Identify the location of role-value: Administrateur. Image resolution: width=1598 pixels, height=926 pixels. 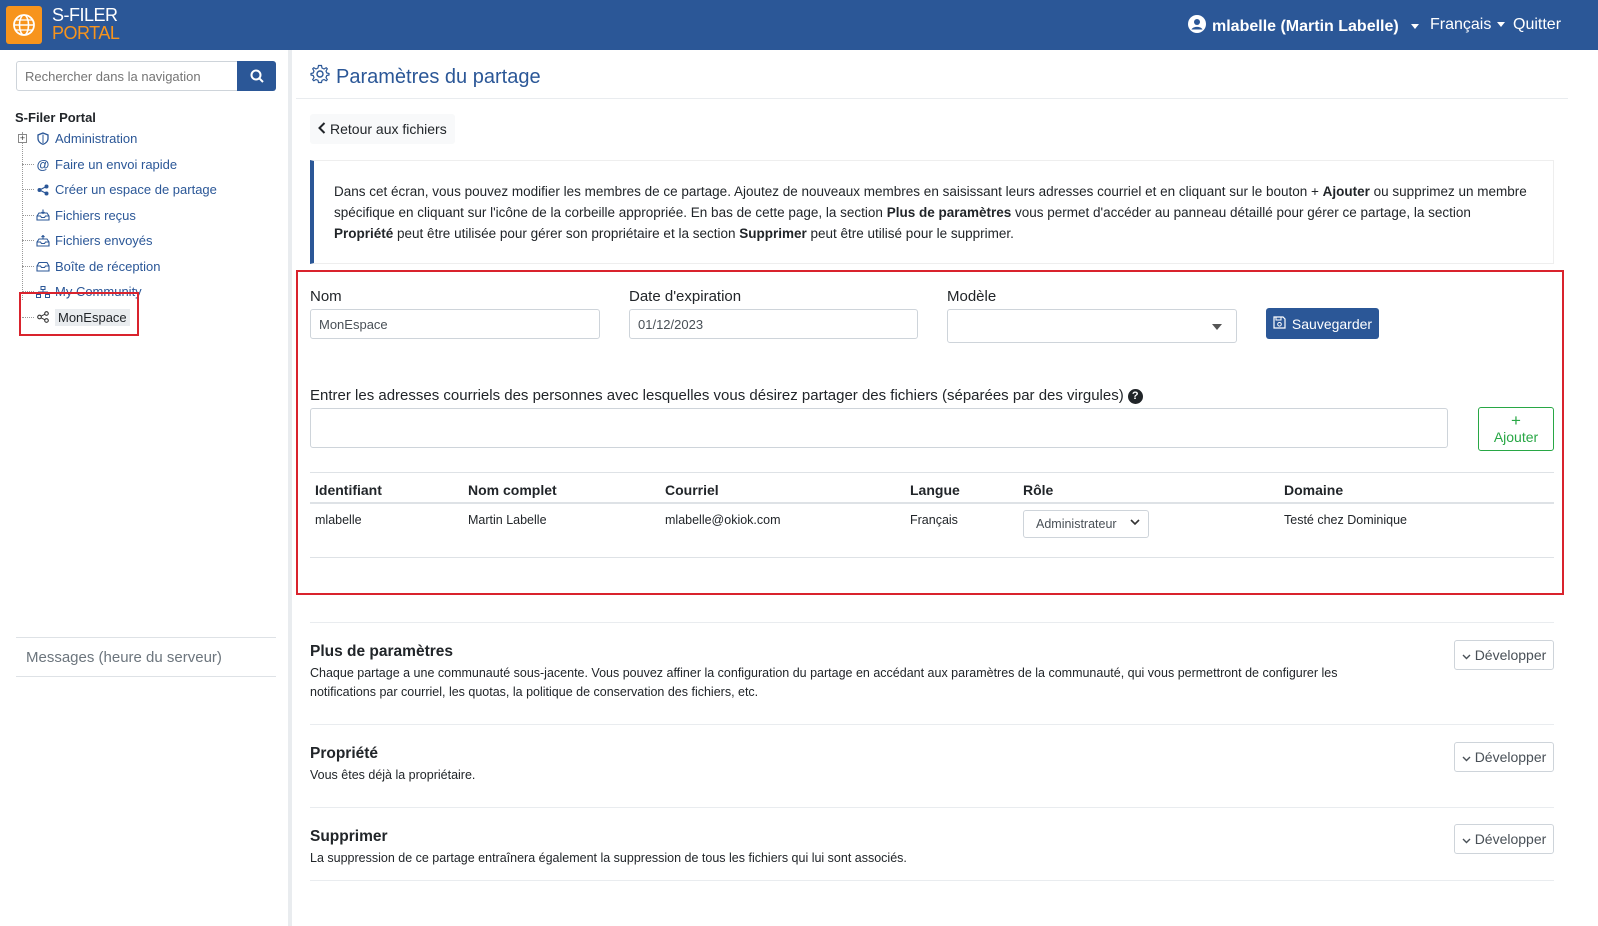
(1076, 524).